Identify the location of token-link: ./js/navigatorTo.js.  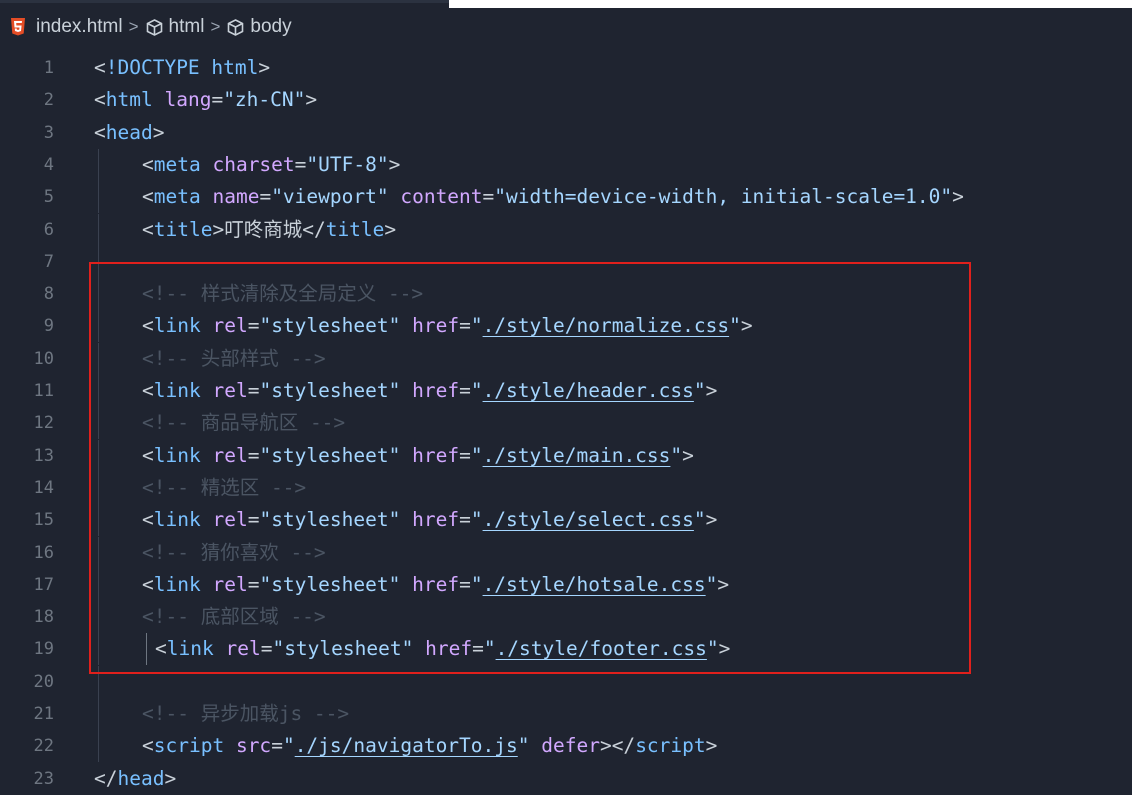
(406, 746).